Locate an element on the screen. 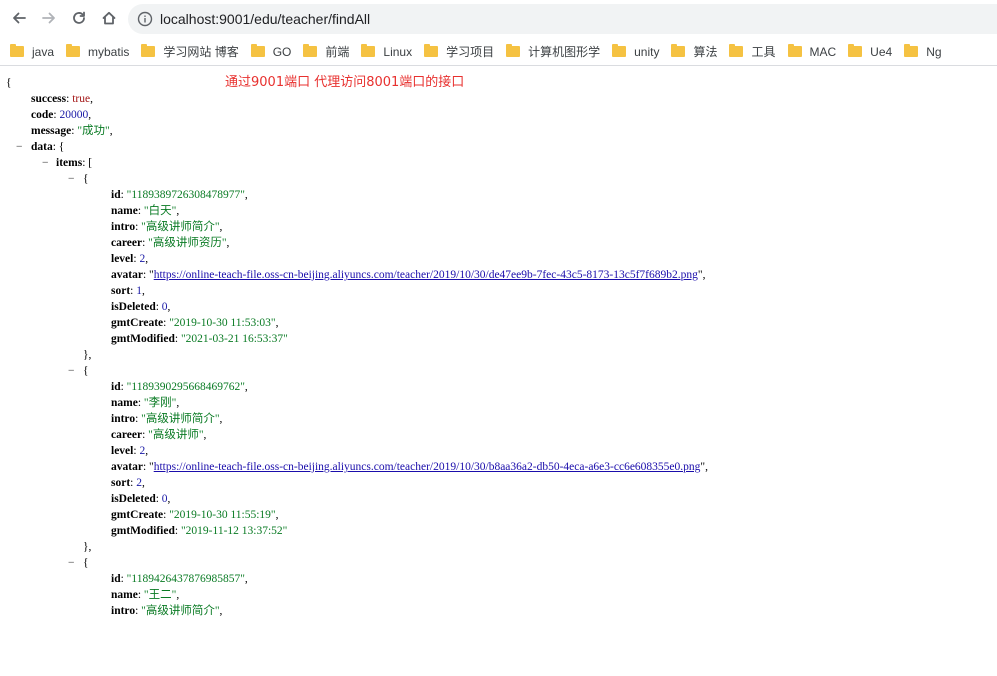 The width and height of the screenshot is (997, 676). home-button is located at coordinates (109, 18).